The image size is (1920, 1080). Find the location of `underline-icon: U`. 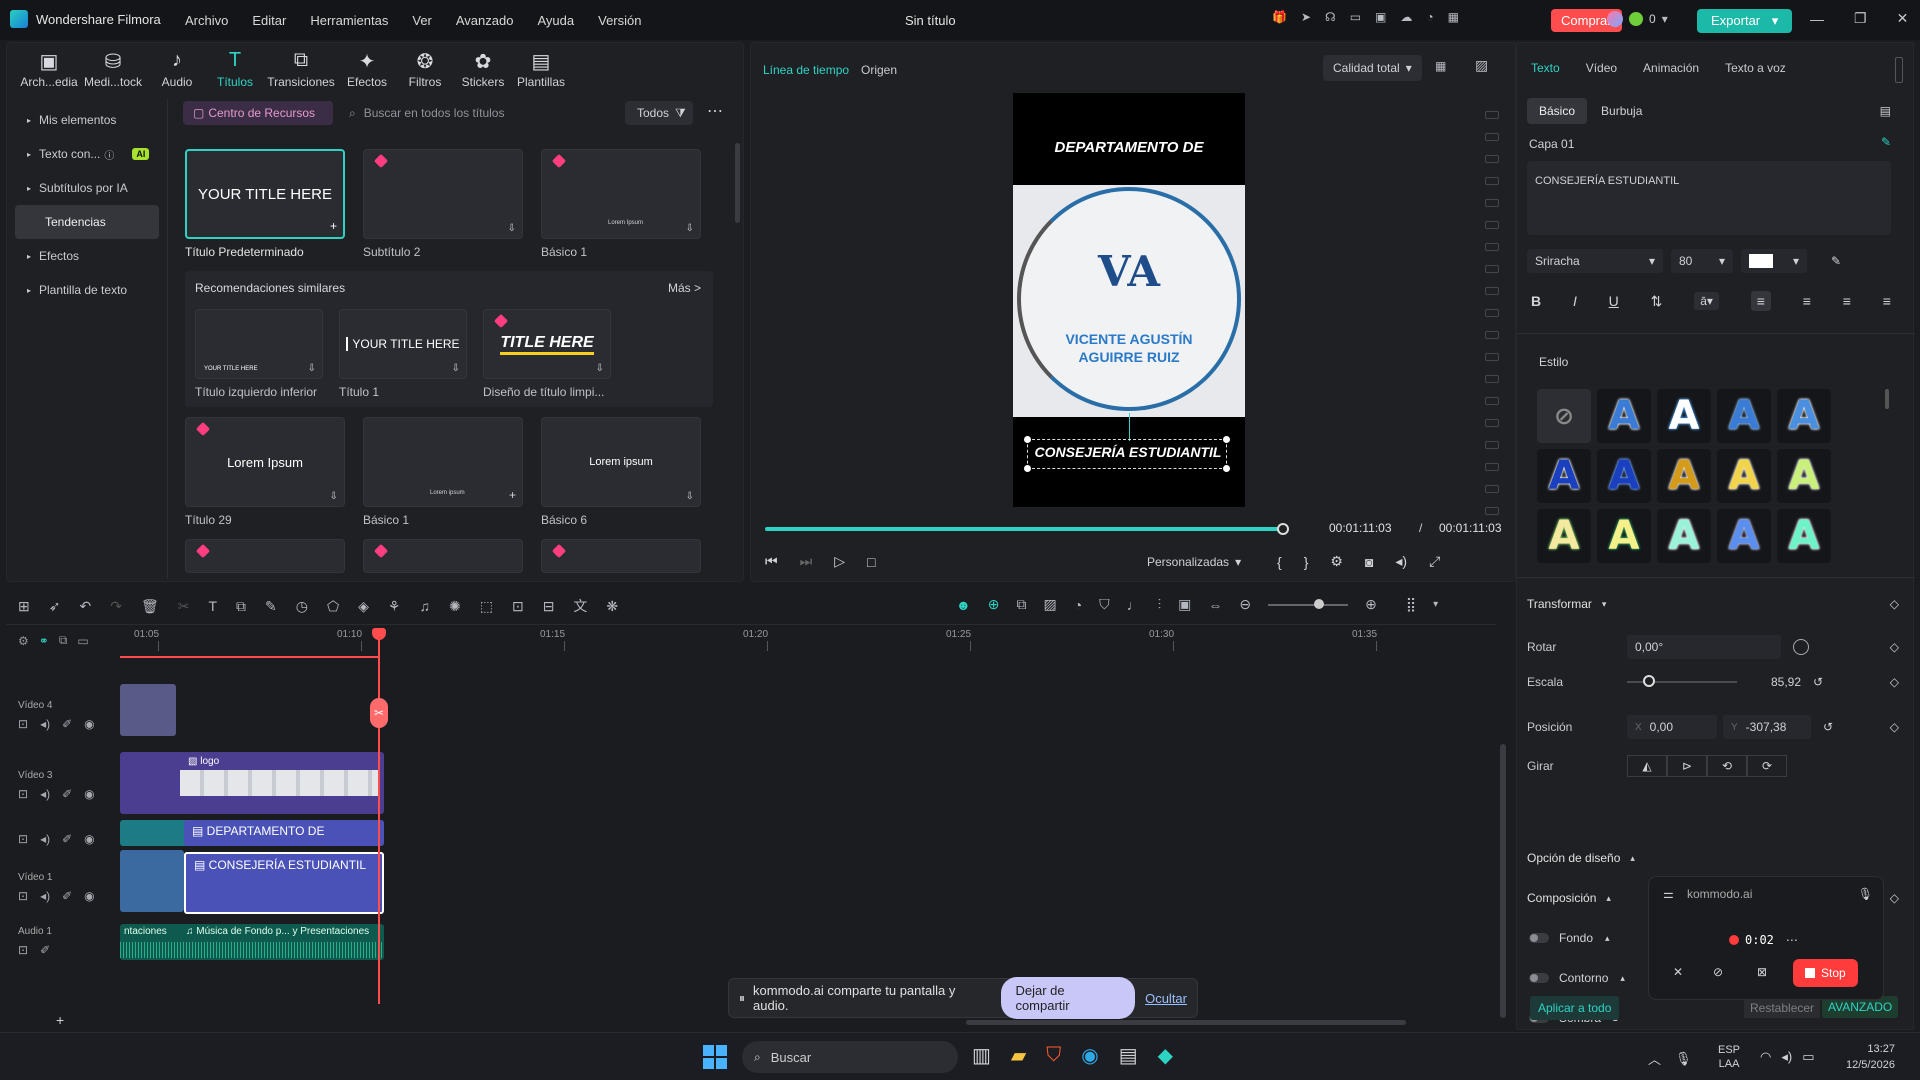

underline-icon: U is located at coordinates (1614, 301).